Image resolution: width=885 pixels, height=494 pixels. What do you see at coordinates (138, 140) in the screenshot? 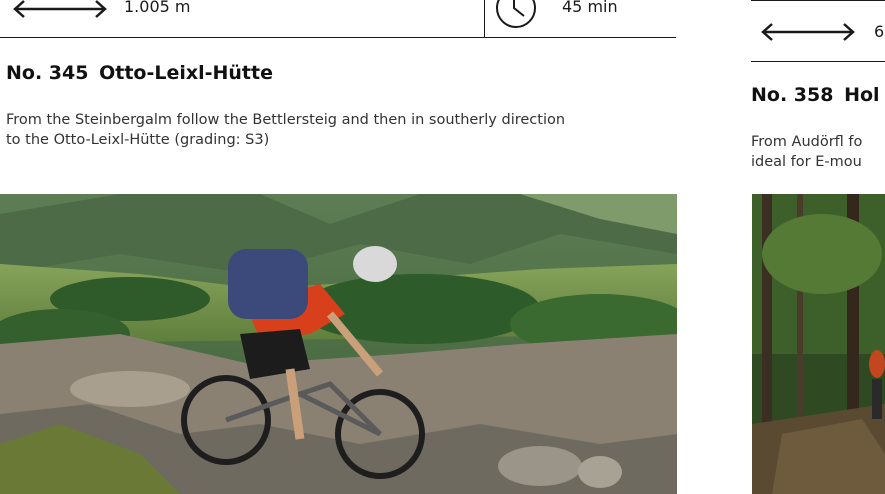
I see `description-line: to the Otto-Leixl-Hütte (grading: S3)` at bounding box center [138, 140].